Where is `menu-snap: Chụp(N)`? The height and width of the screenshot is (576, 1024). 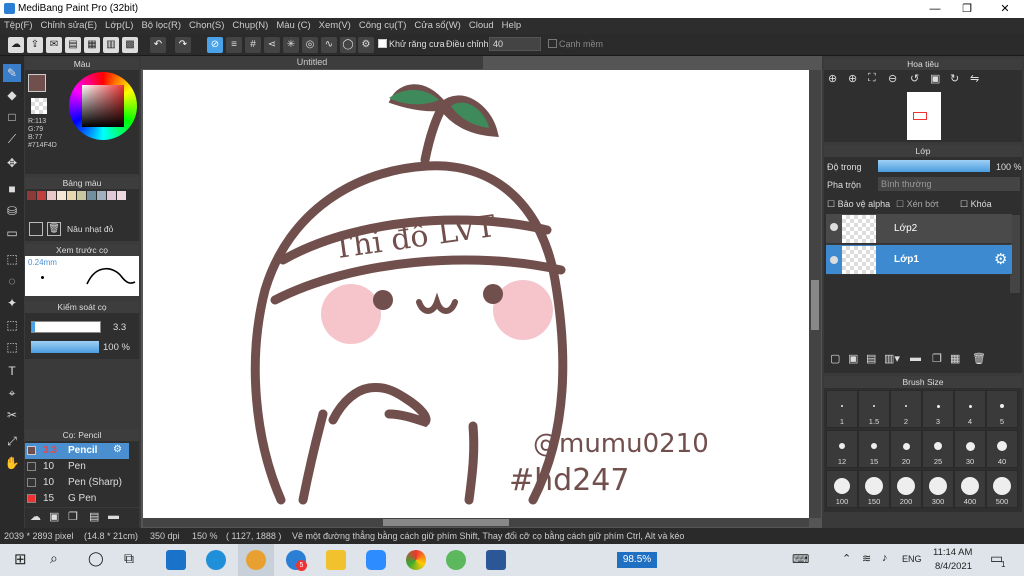 menu-snap: Chụp(N) is located at coordinates (250, 25).